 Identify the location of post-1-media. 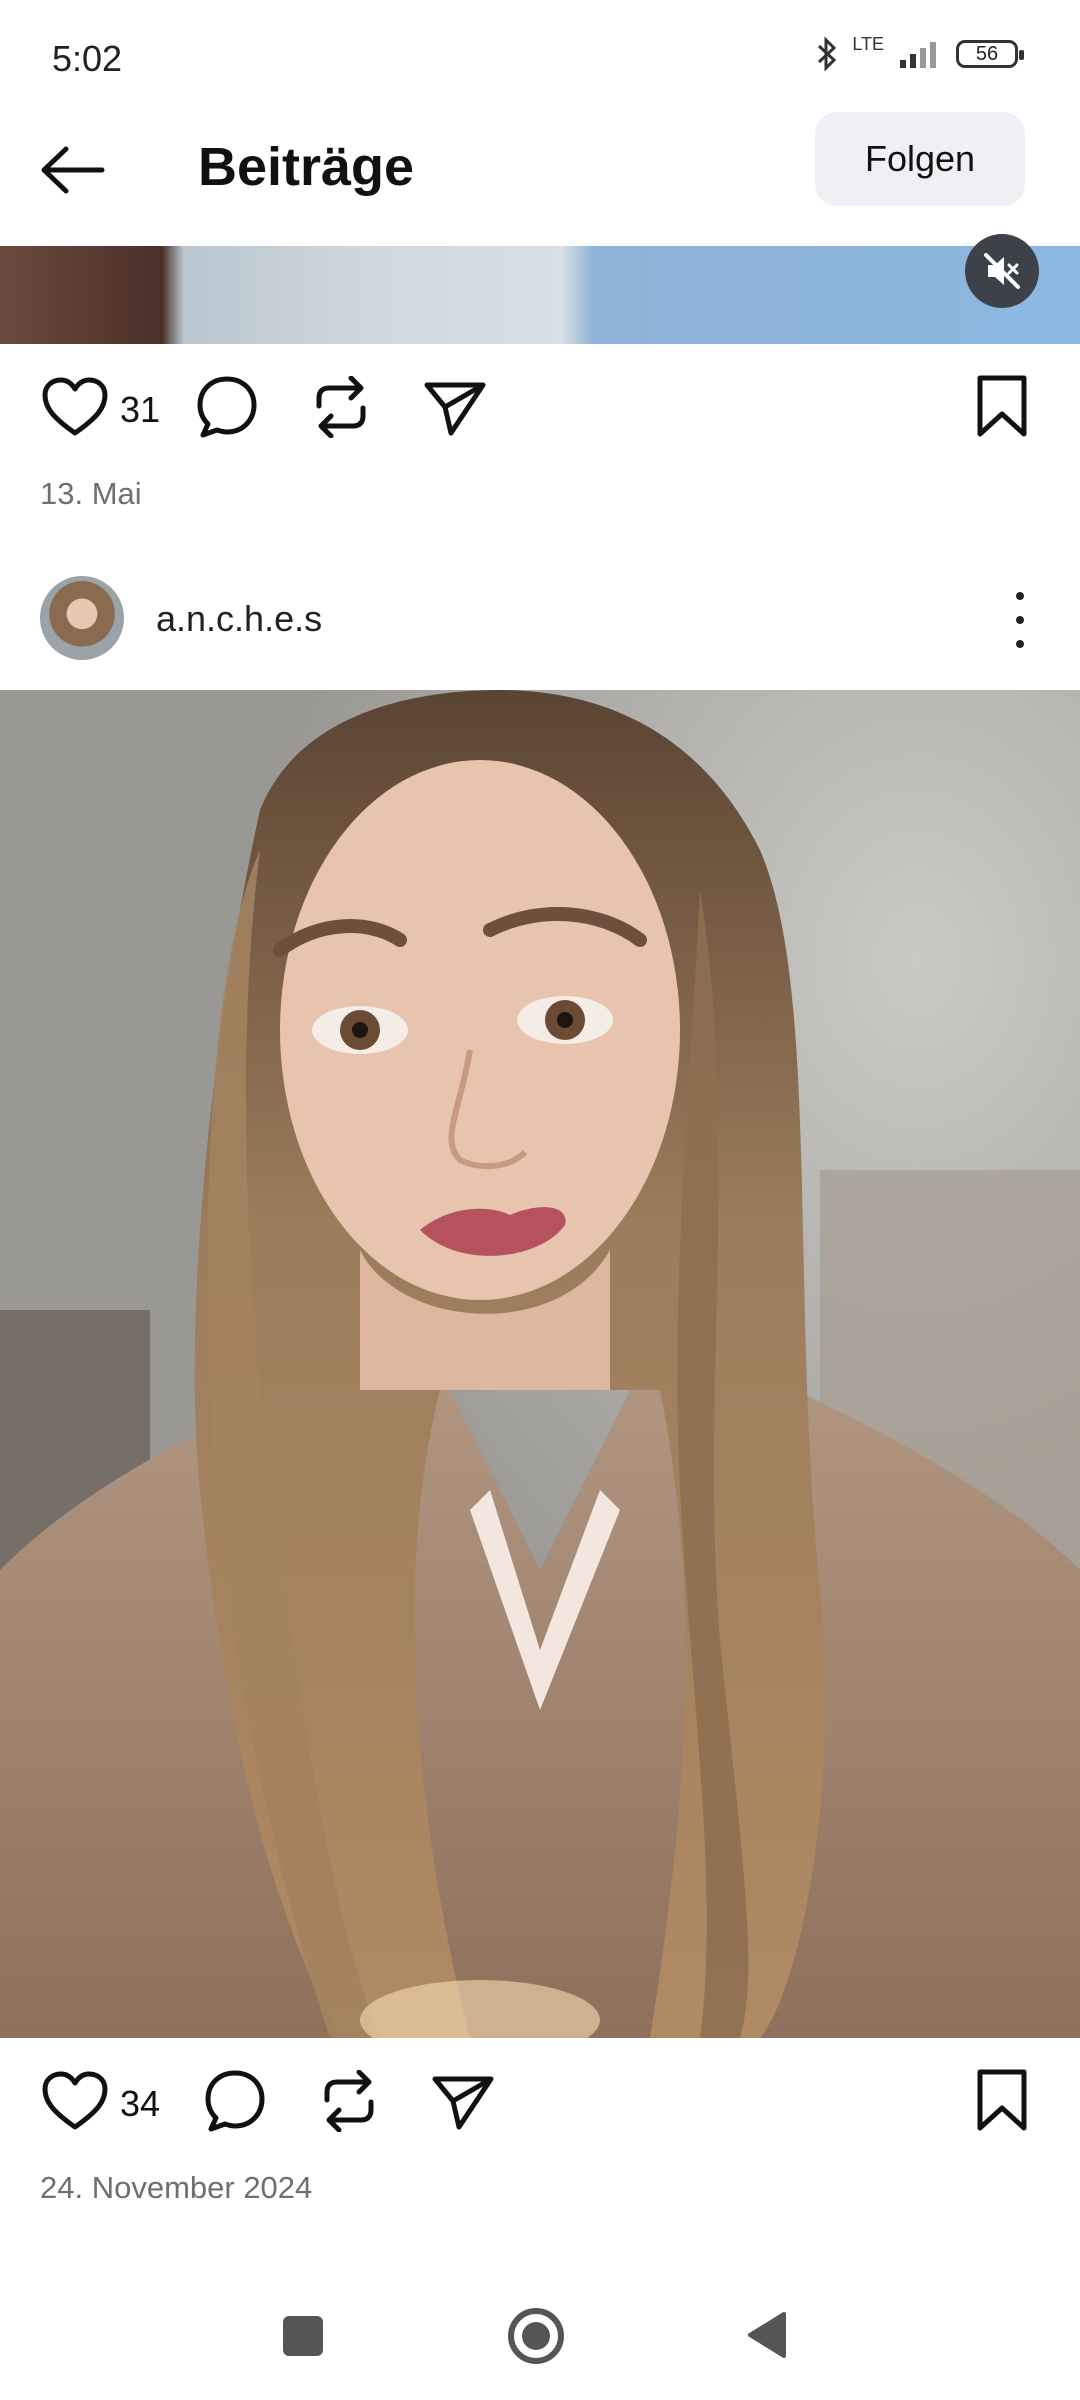
(540, 295).